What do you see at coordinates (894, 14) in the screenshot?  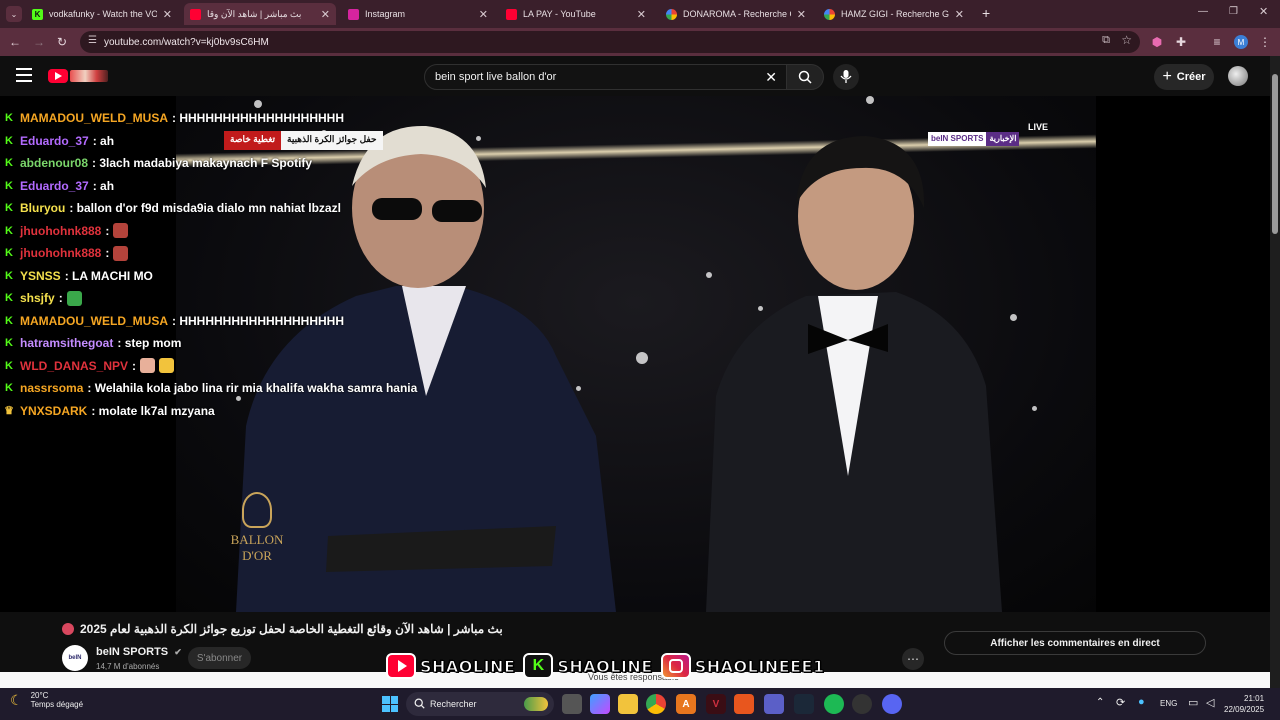 I see `browser-tab: HAMZ GIGI - Recherche Google ✕` at bounding box center [894, 14].